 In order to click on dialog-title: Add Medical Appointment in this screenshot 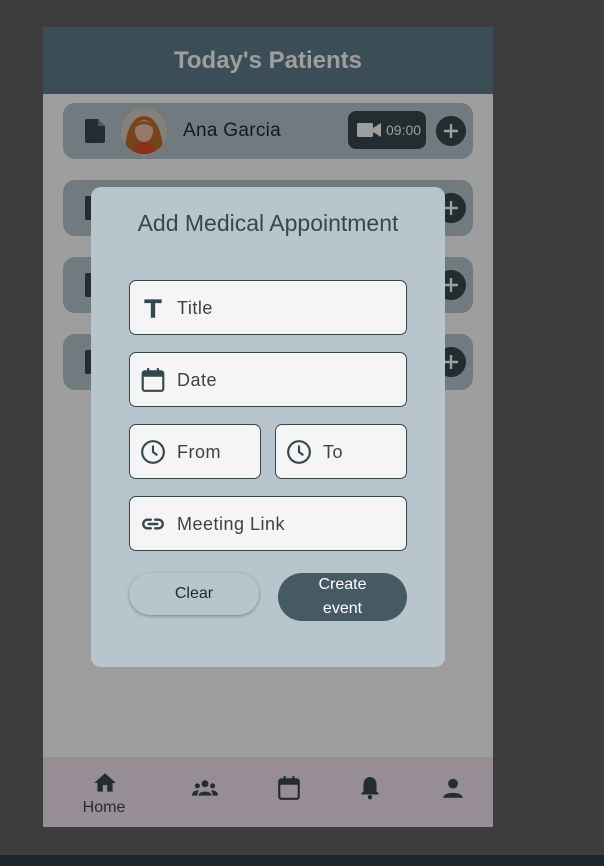, I will do `click(268, 223)`.